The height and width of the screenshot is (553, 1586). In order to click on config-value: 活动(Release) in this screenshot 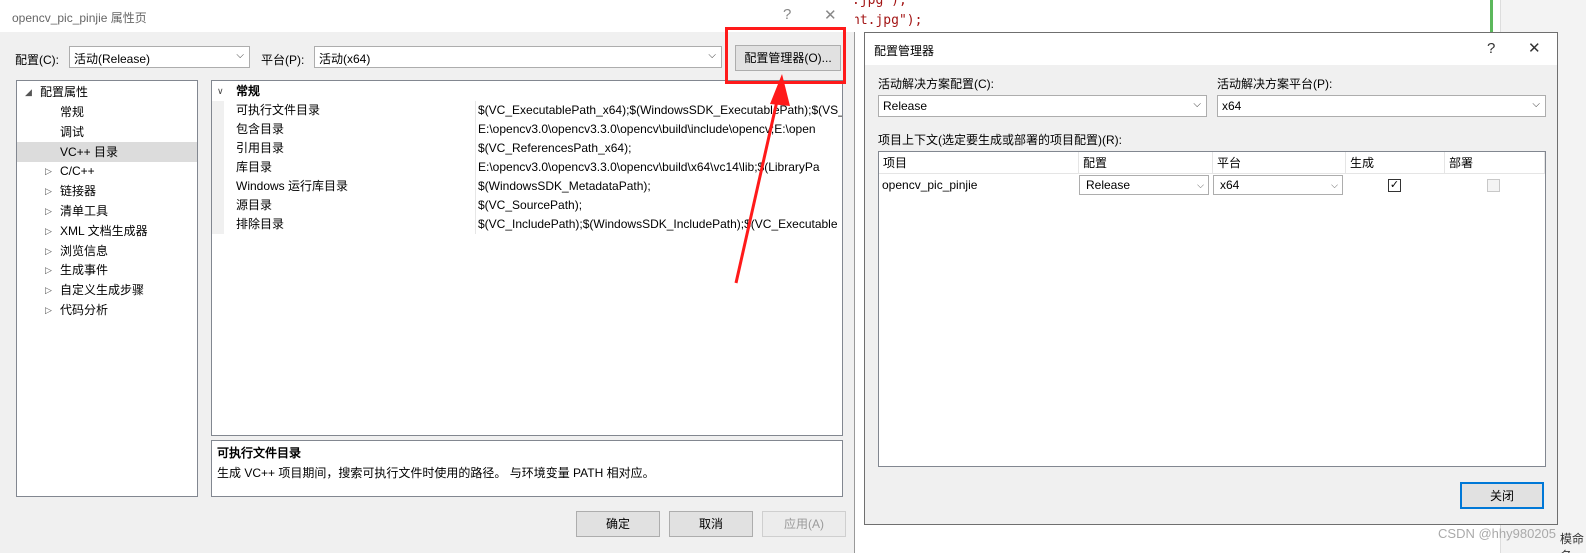, I will do `click(112, 59)`.